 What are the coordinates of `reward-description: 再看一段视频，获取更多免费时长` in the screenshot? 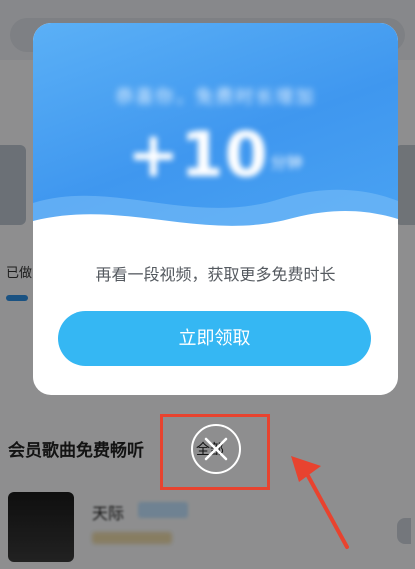 It's located at (215, 274).